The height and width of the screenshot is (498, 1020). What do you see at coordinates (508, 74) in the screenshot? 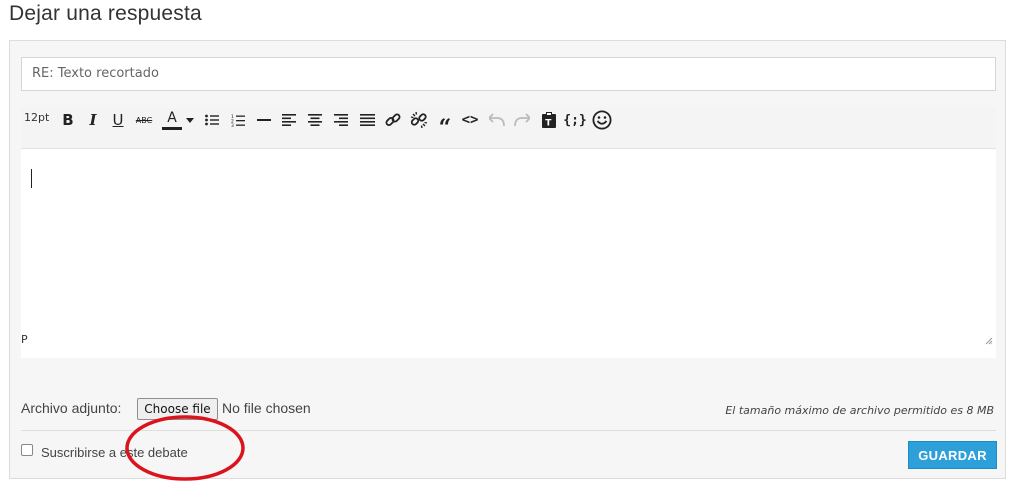
I see `subject-input: RE: Texto recortado` at bounding box center [508, 74].